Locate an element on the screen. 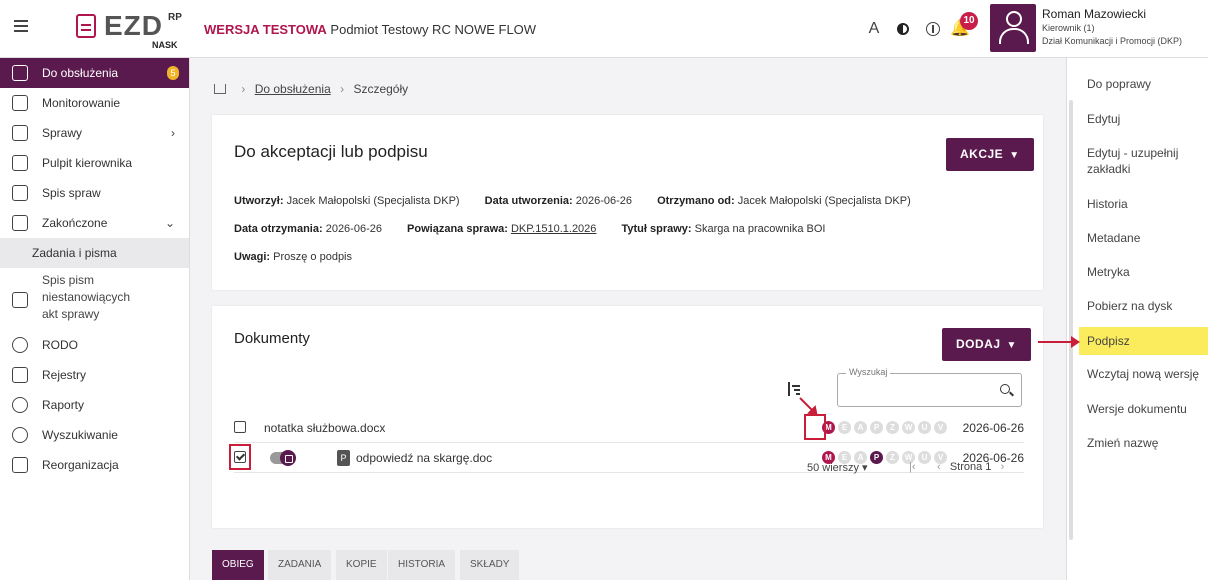  avatar is located at coordinates (1013, 28).